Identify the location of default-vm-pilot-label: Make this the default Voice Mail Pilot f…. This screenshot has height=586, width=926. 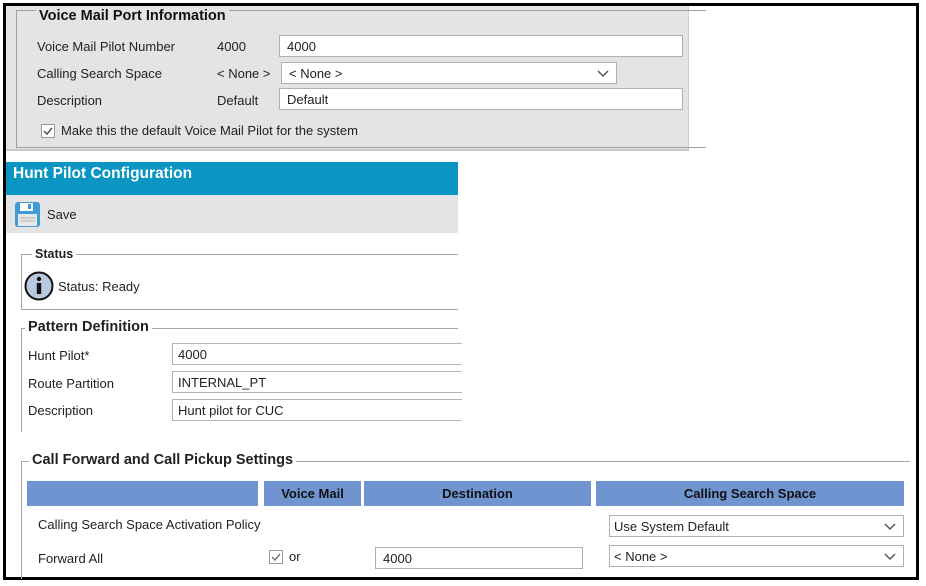
(209, 130).